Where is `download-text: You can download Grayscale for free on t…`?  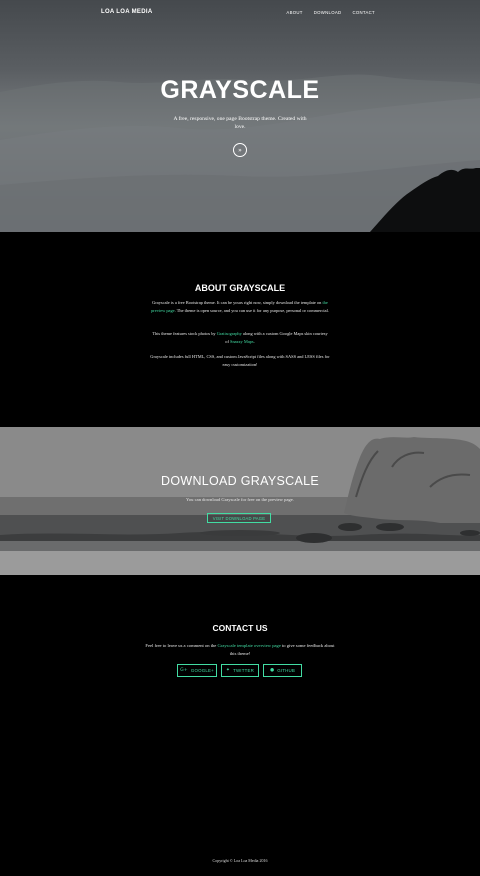
download-text: You can download Grayscale for free on t… is located at coordinates (240, 499).